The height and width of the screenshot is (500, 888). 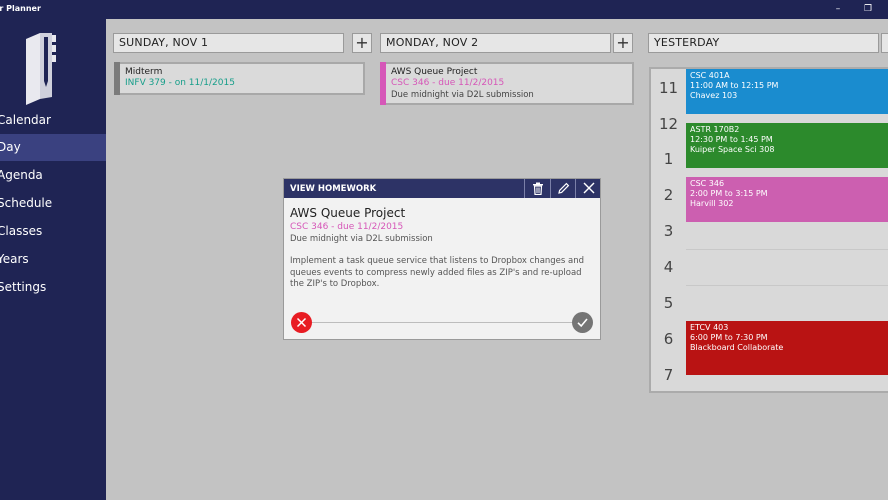 I want to click on event-title: CSC 401A, so click(x=710, y=75).